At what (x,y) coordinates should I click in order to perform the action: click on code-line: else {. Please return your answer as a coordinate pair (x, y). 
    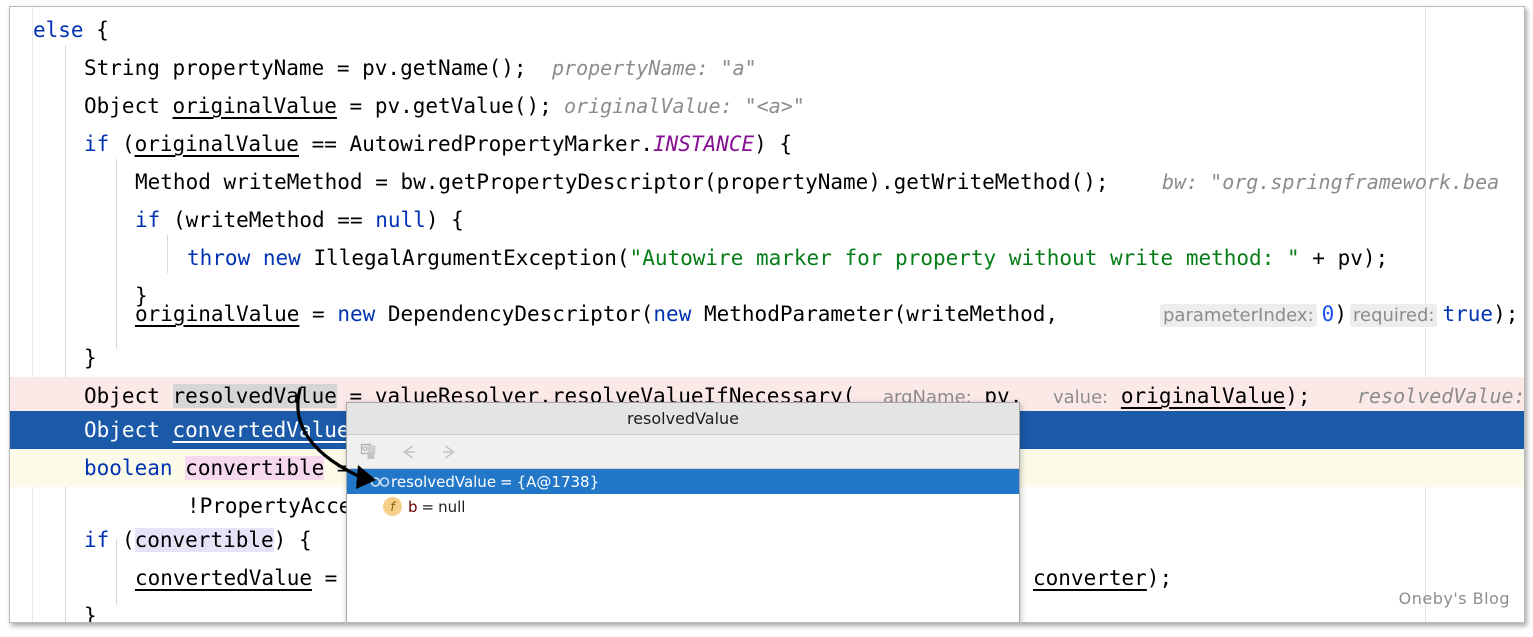
    Looking at the image, I should click on (767, 30).